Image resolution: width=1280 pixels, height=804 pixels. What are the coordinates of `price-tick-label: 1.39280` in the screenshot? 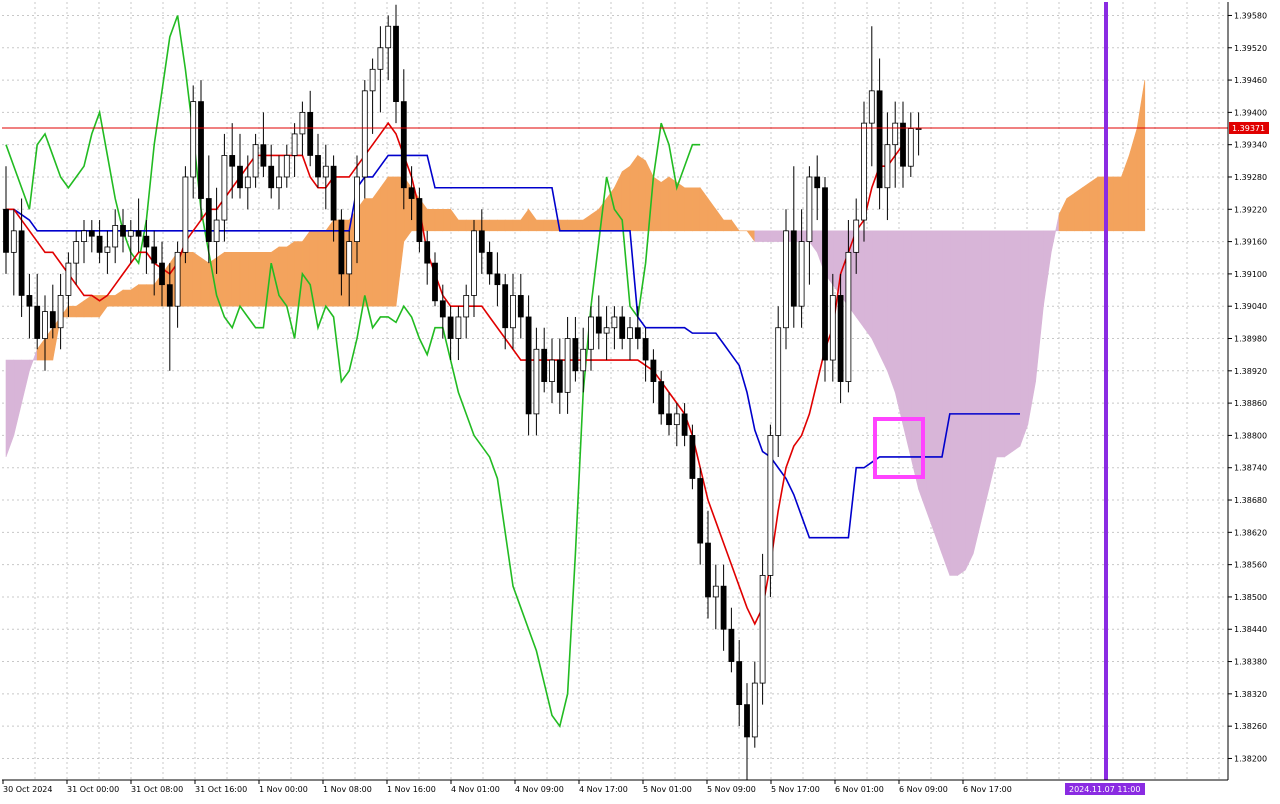 It's located at (1250, 177).